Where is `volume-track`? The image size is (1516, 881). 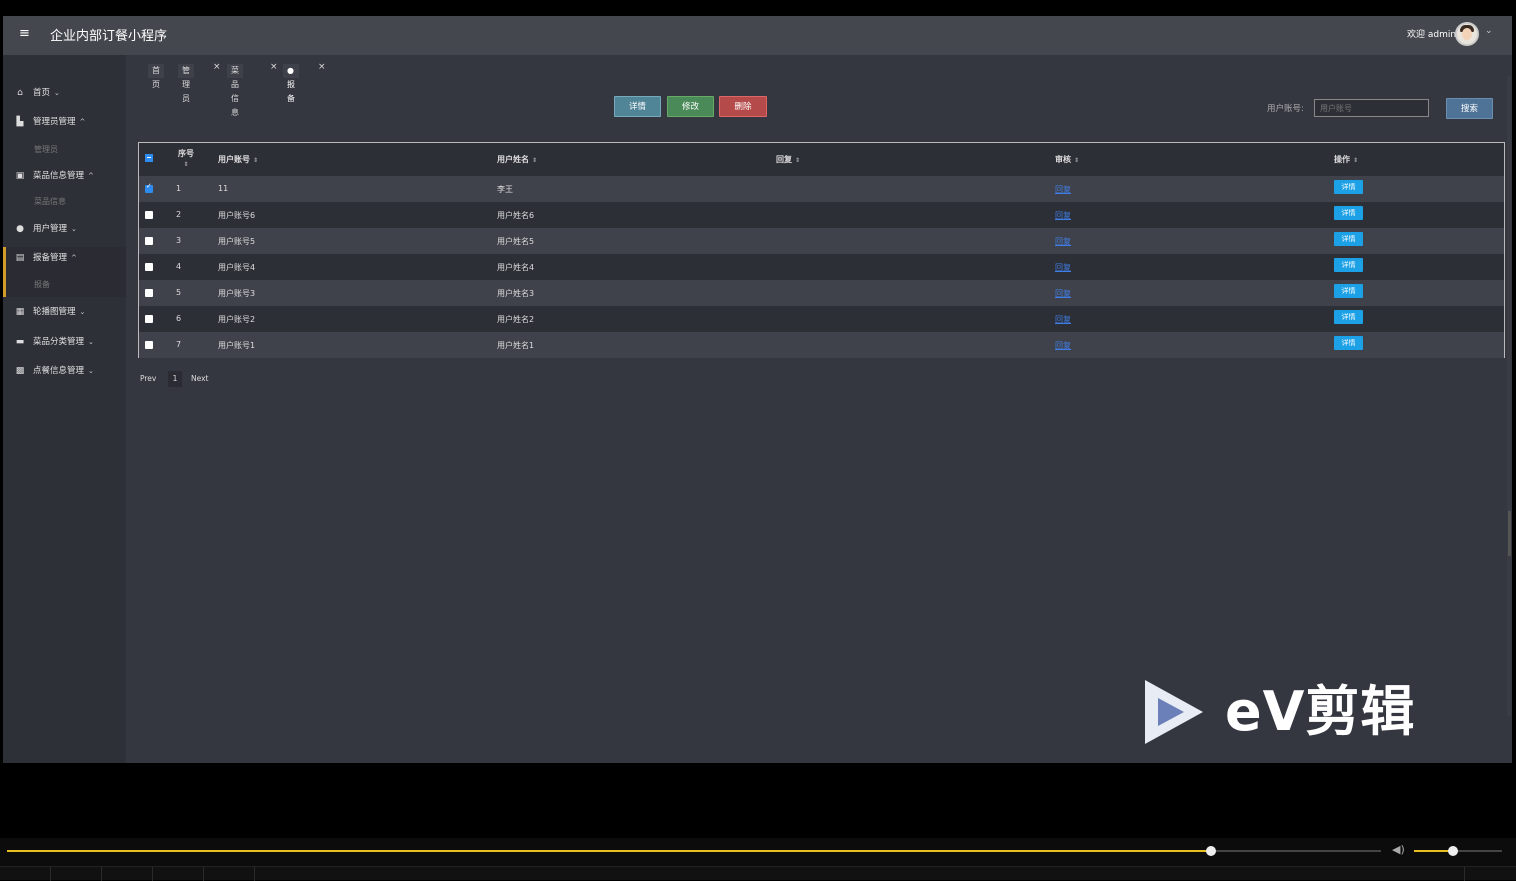
volume-track is located at coordinates (1458, 851).